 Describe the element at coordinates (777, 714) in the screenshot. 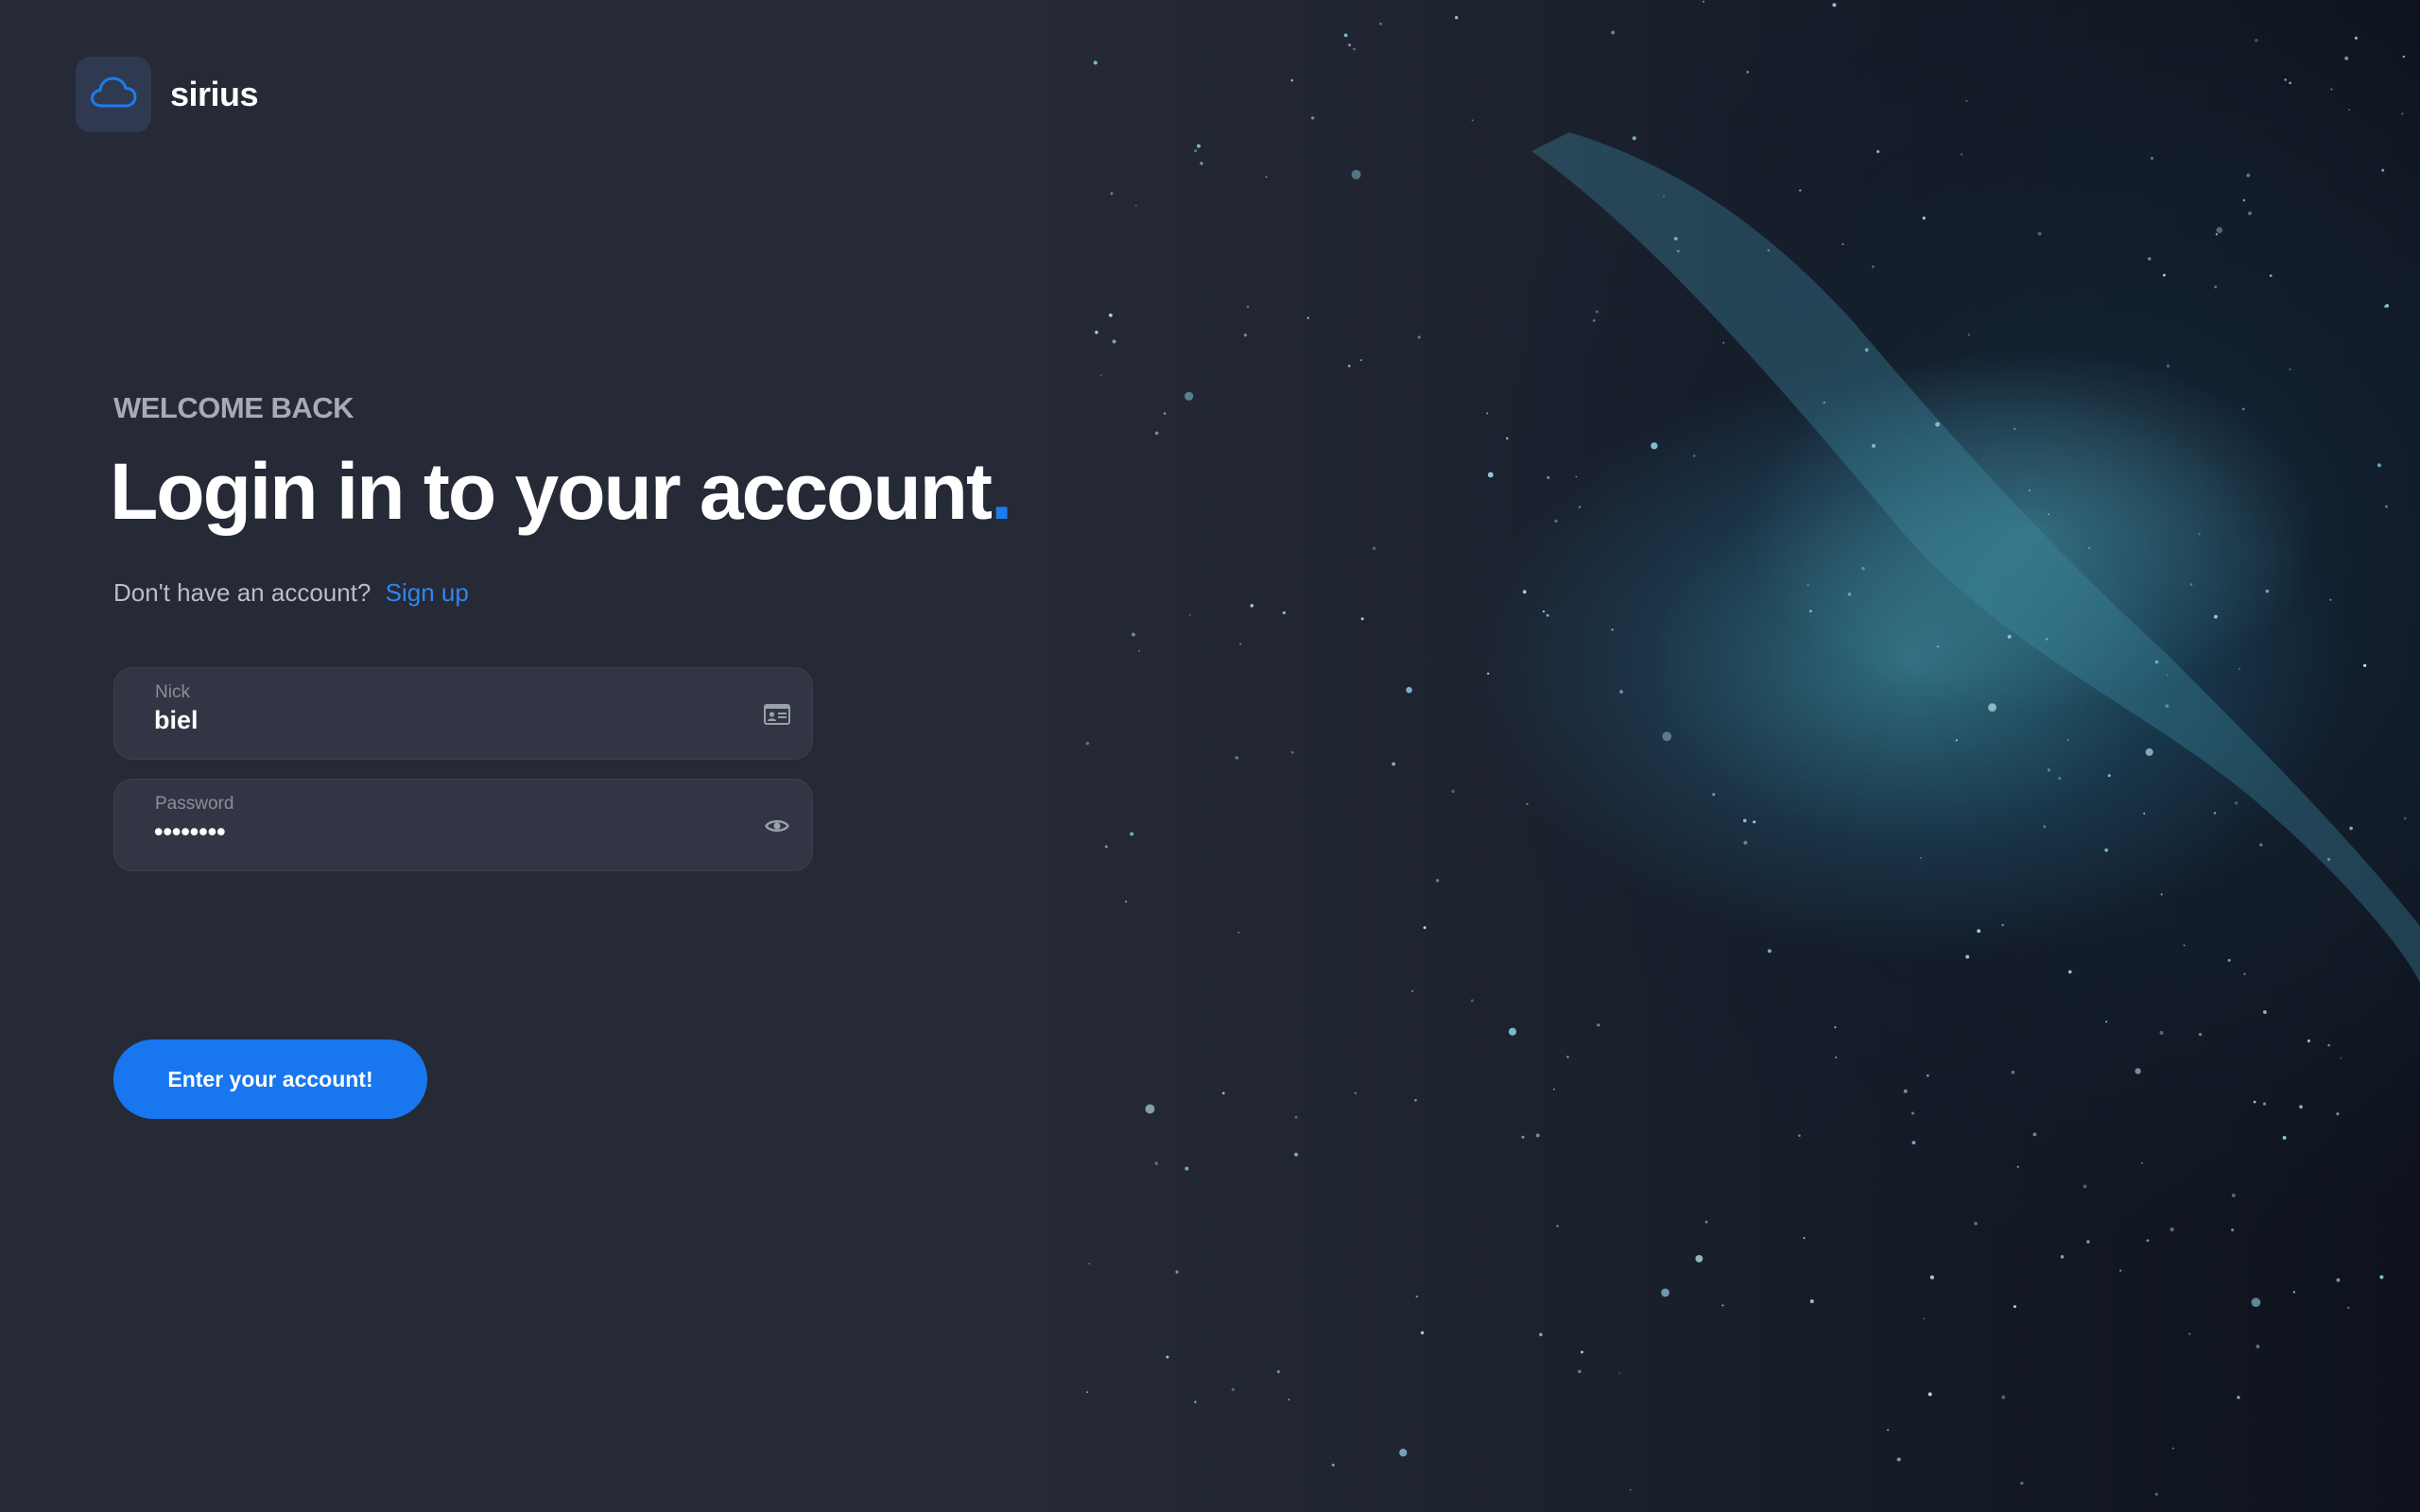

I see `id-card-icon` at that location.